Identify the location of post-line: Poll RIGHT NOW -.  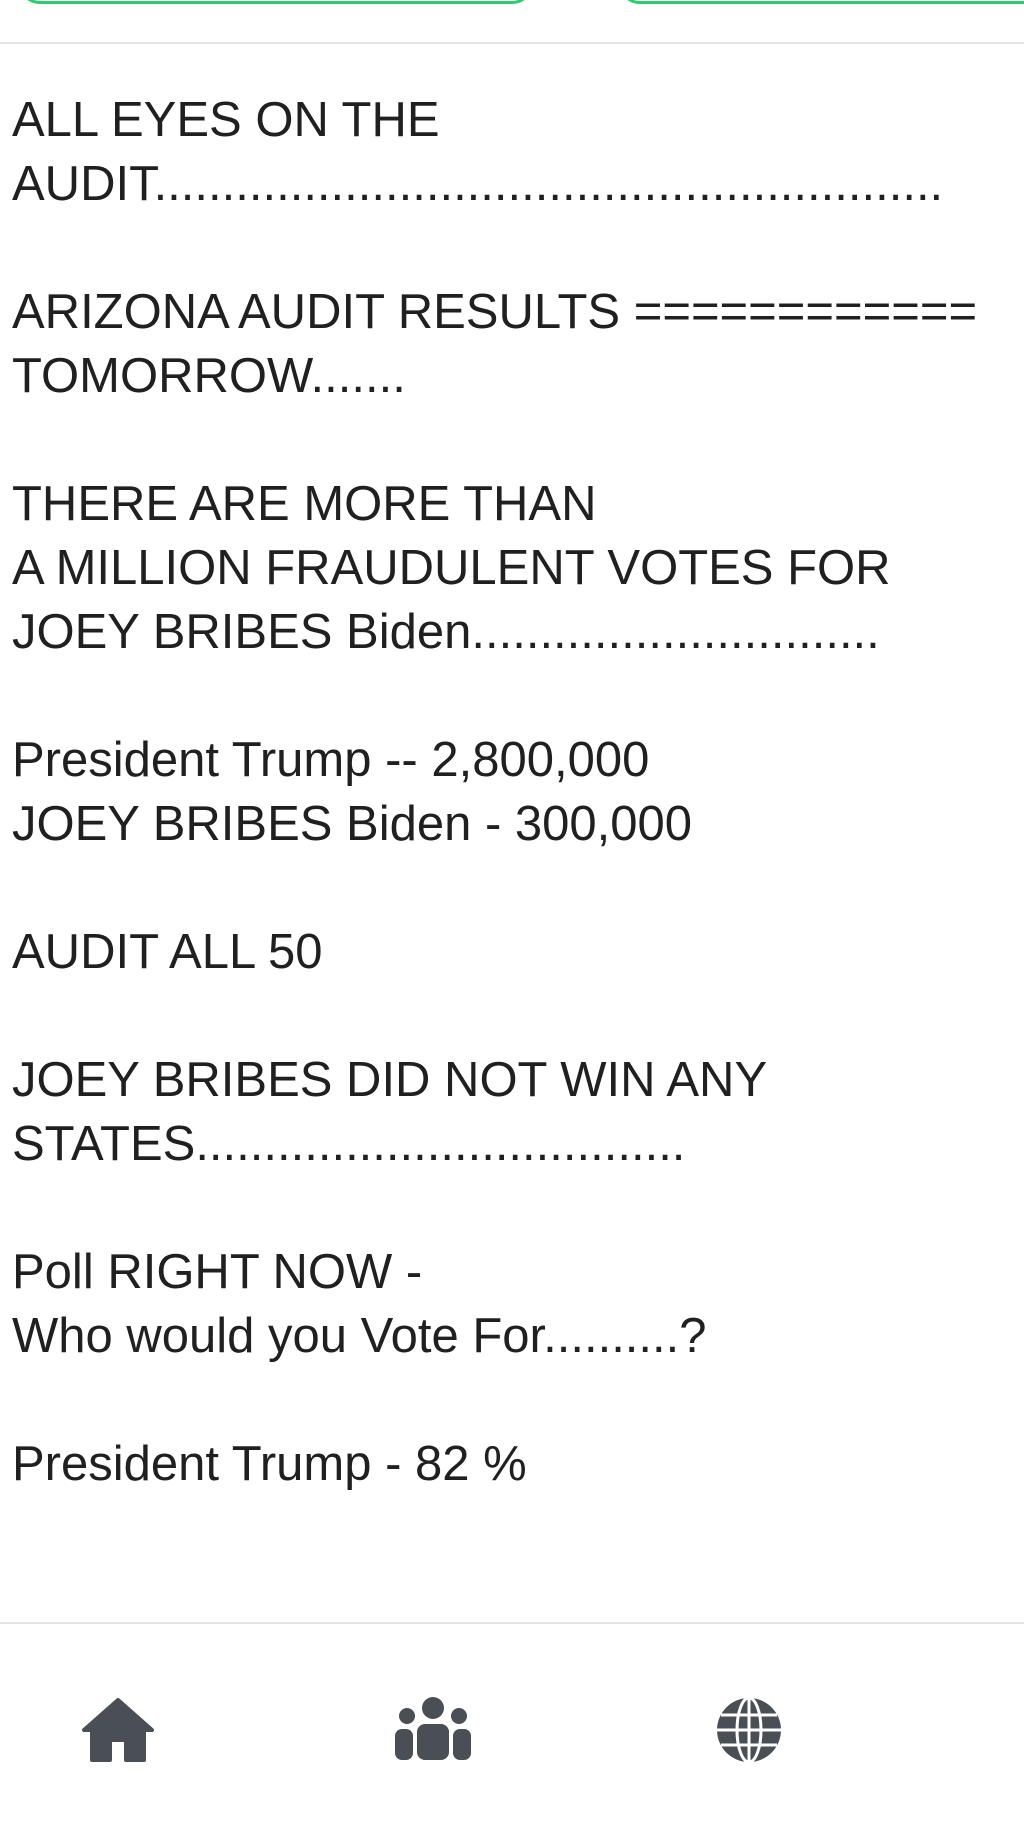
(217, 1272).